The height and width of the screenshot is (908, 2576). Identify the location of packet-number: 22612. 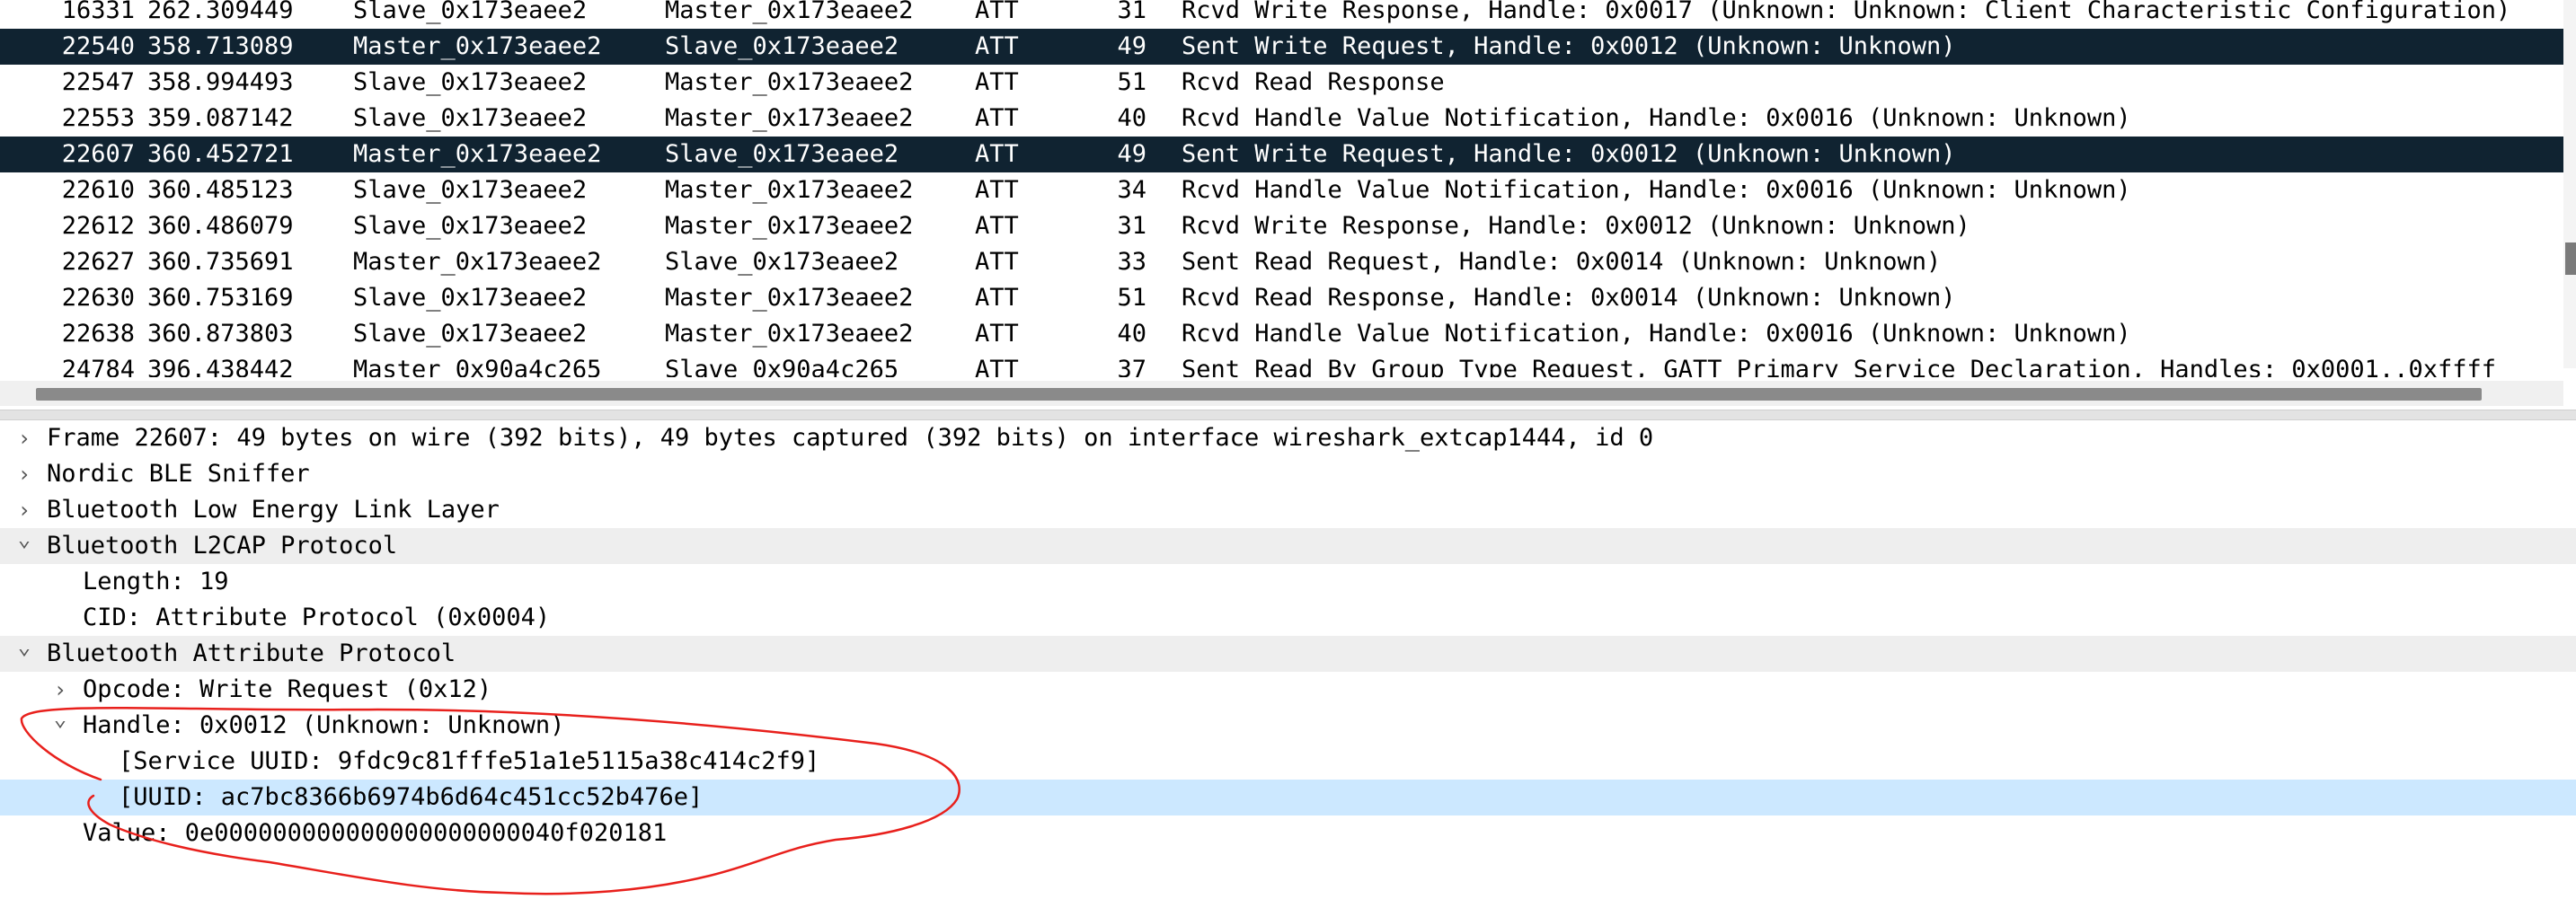
(98, 226).